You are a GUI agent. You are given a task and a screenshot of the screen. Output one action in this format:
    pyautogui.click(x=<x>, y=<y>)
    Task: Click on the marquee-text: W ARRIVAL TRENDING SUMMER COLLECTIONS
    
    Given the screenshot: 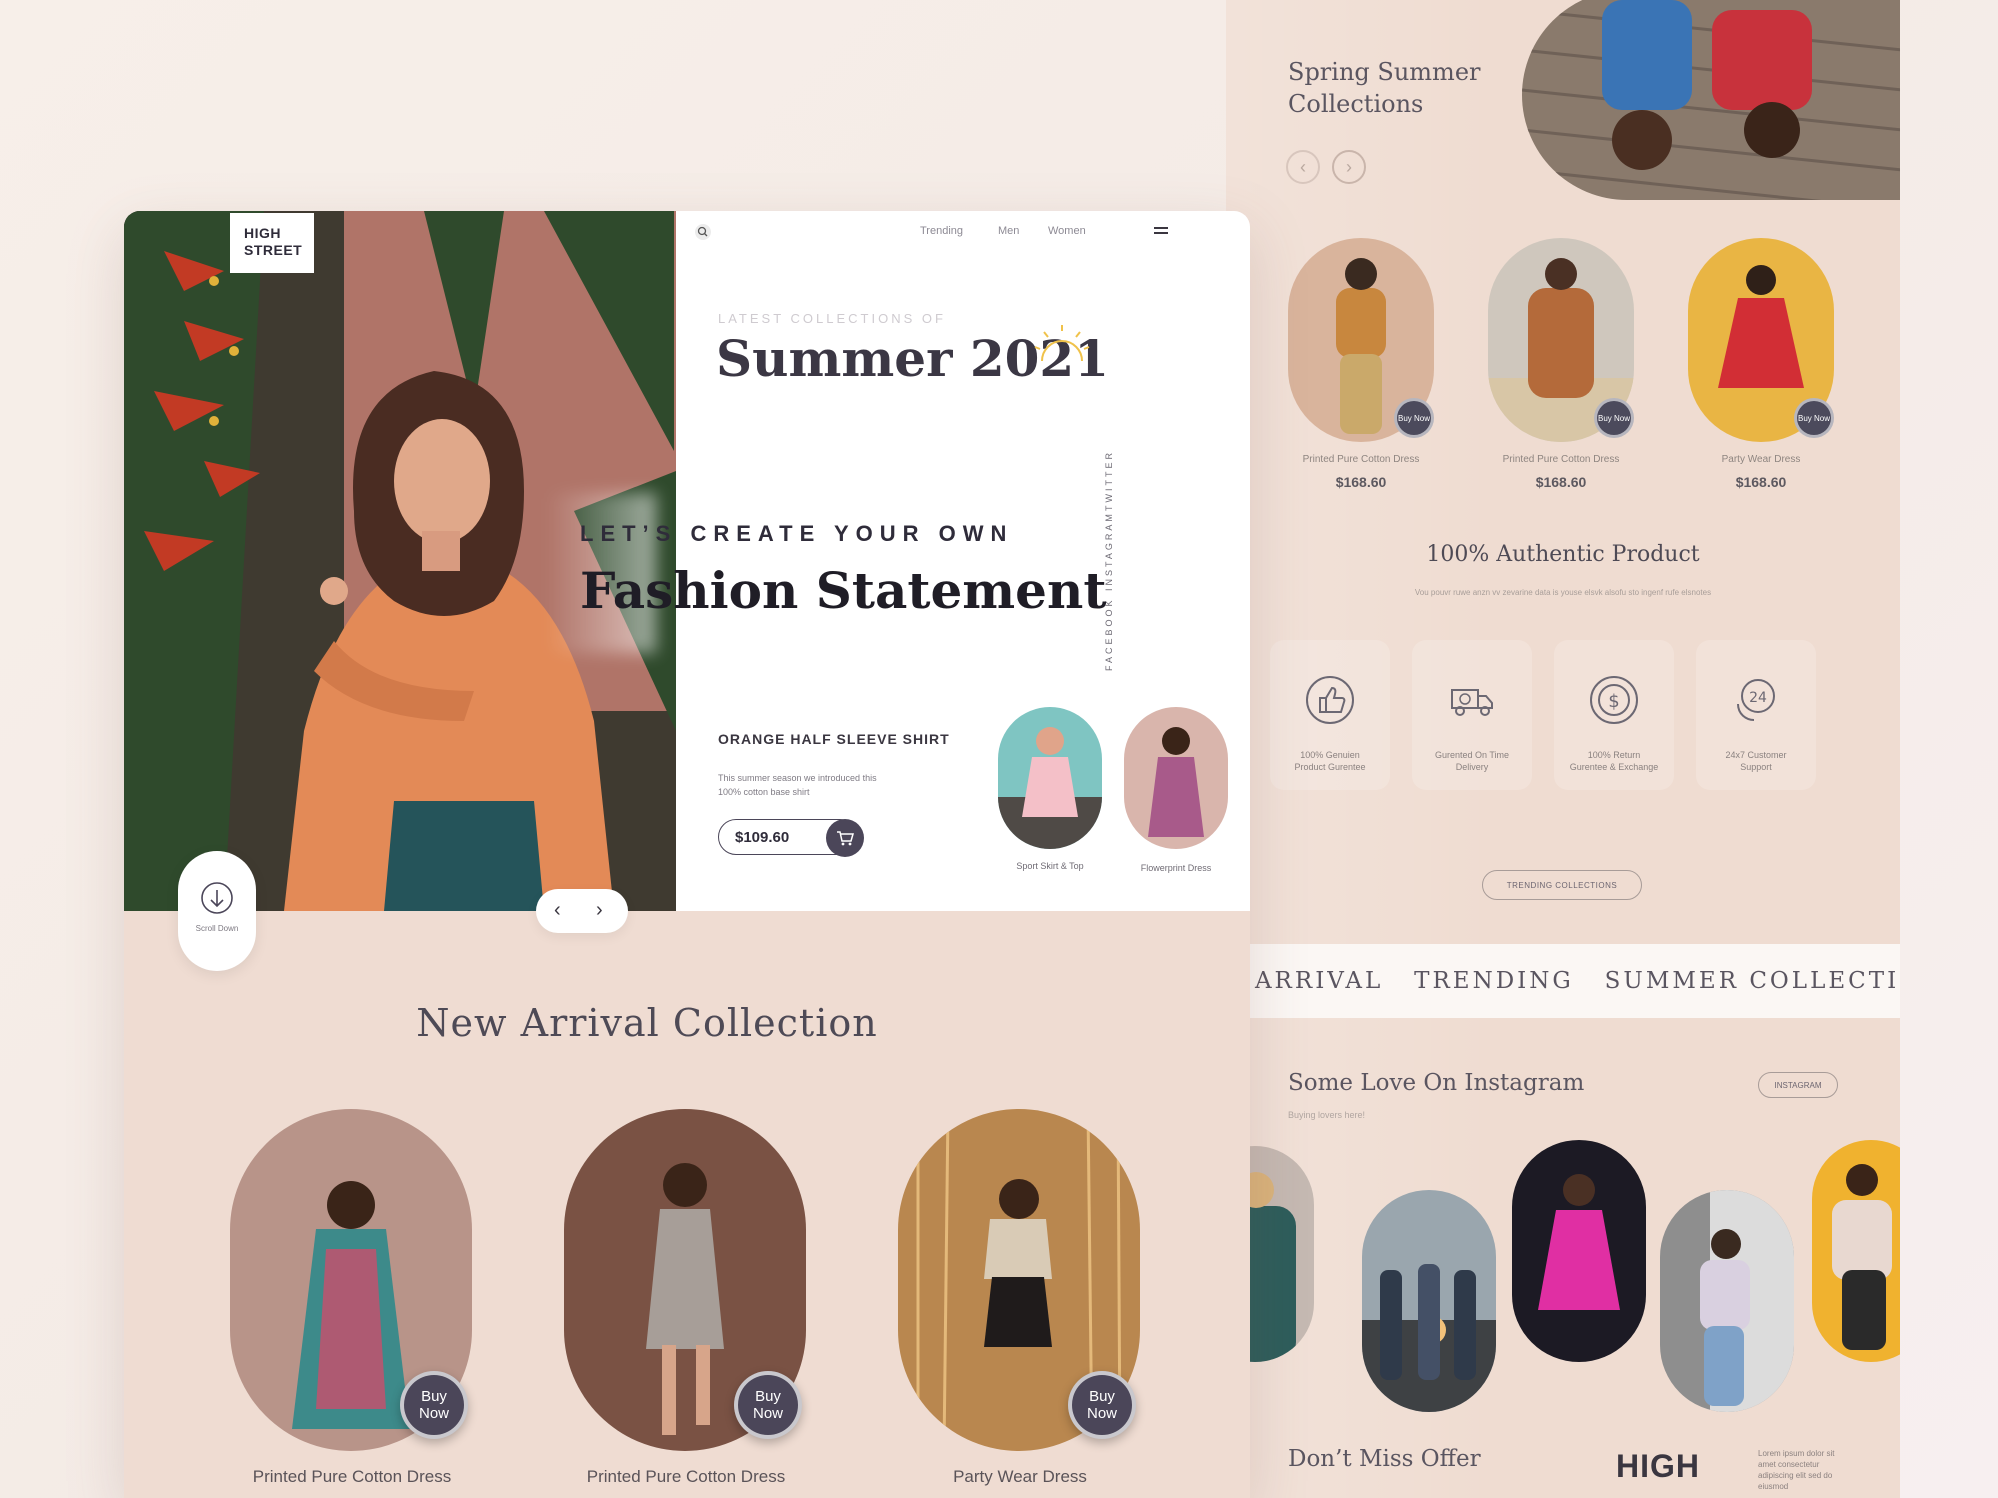 What is the action you would take?
    pyautogui.click(x=1563, y=981)
    